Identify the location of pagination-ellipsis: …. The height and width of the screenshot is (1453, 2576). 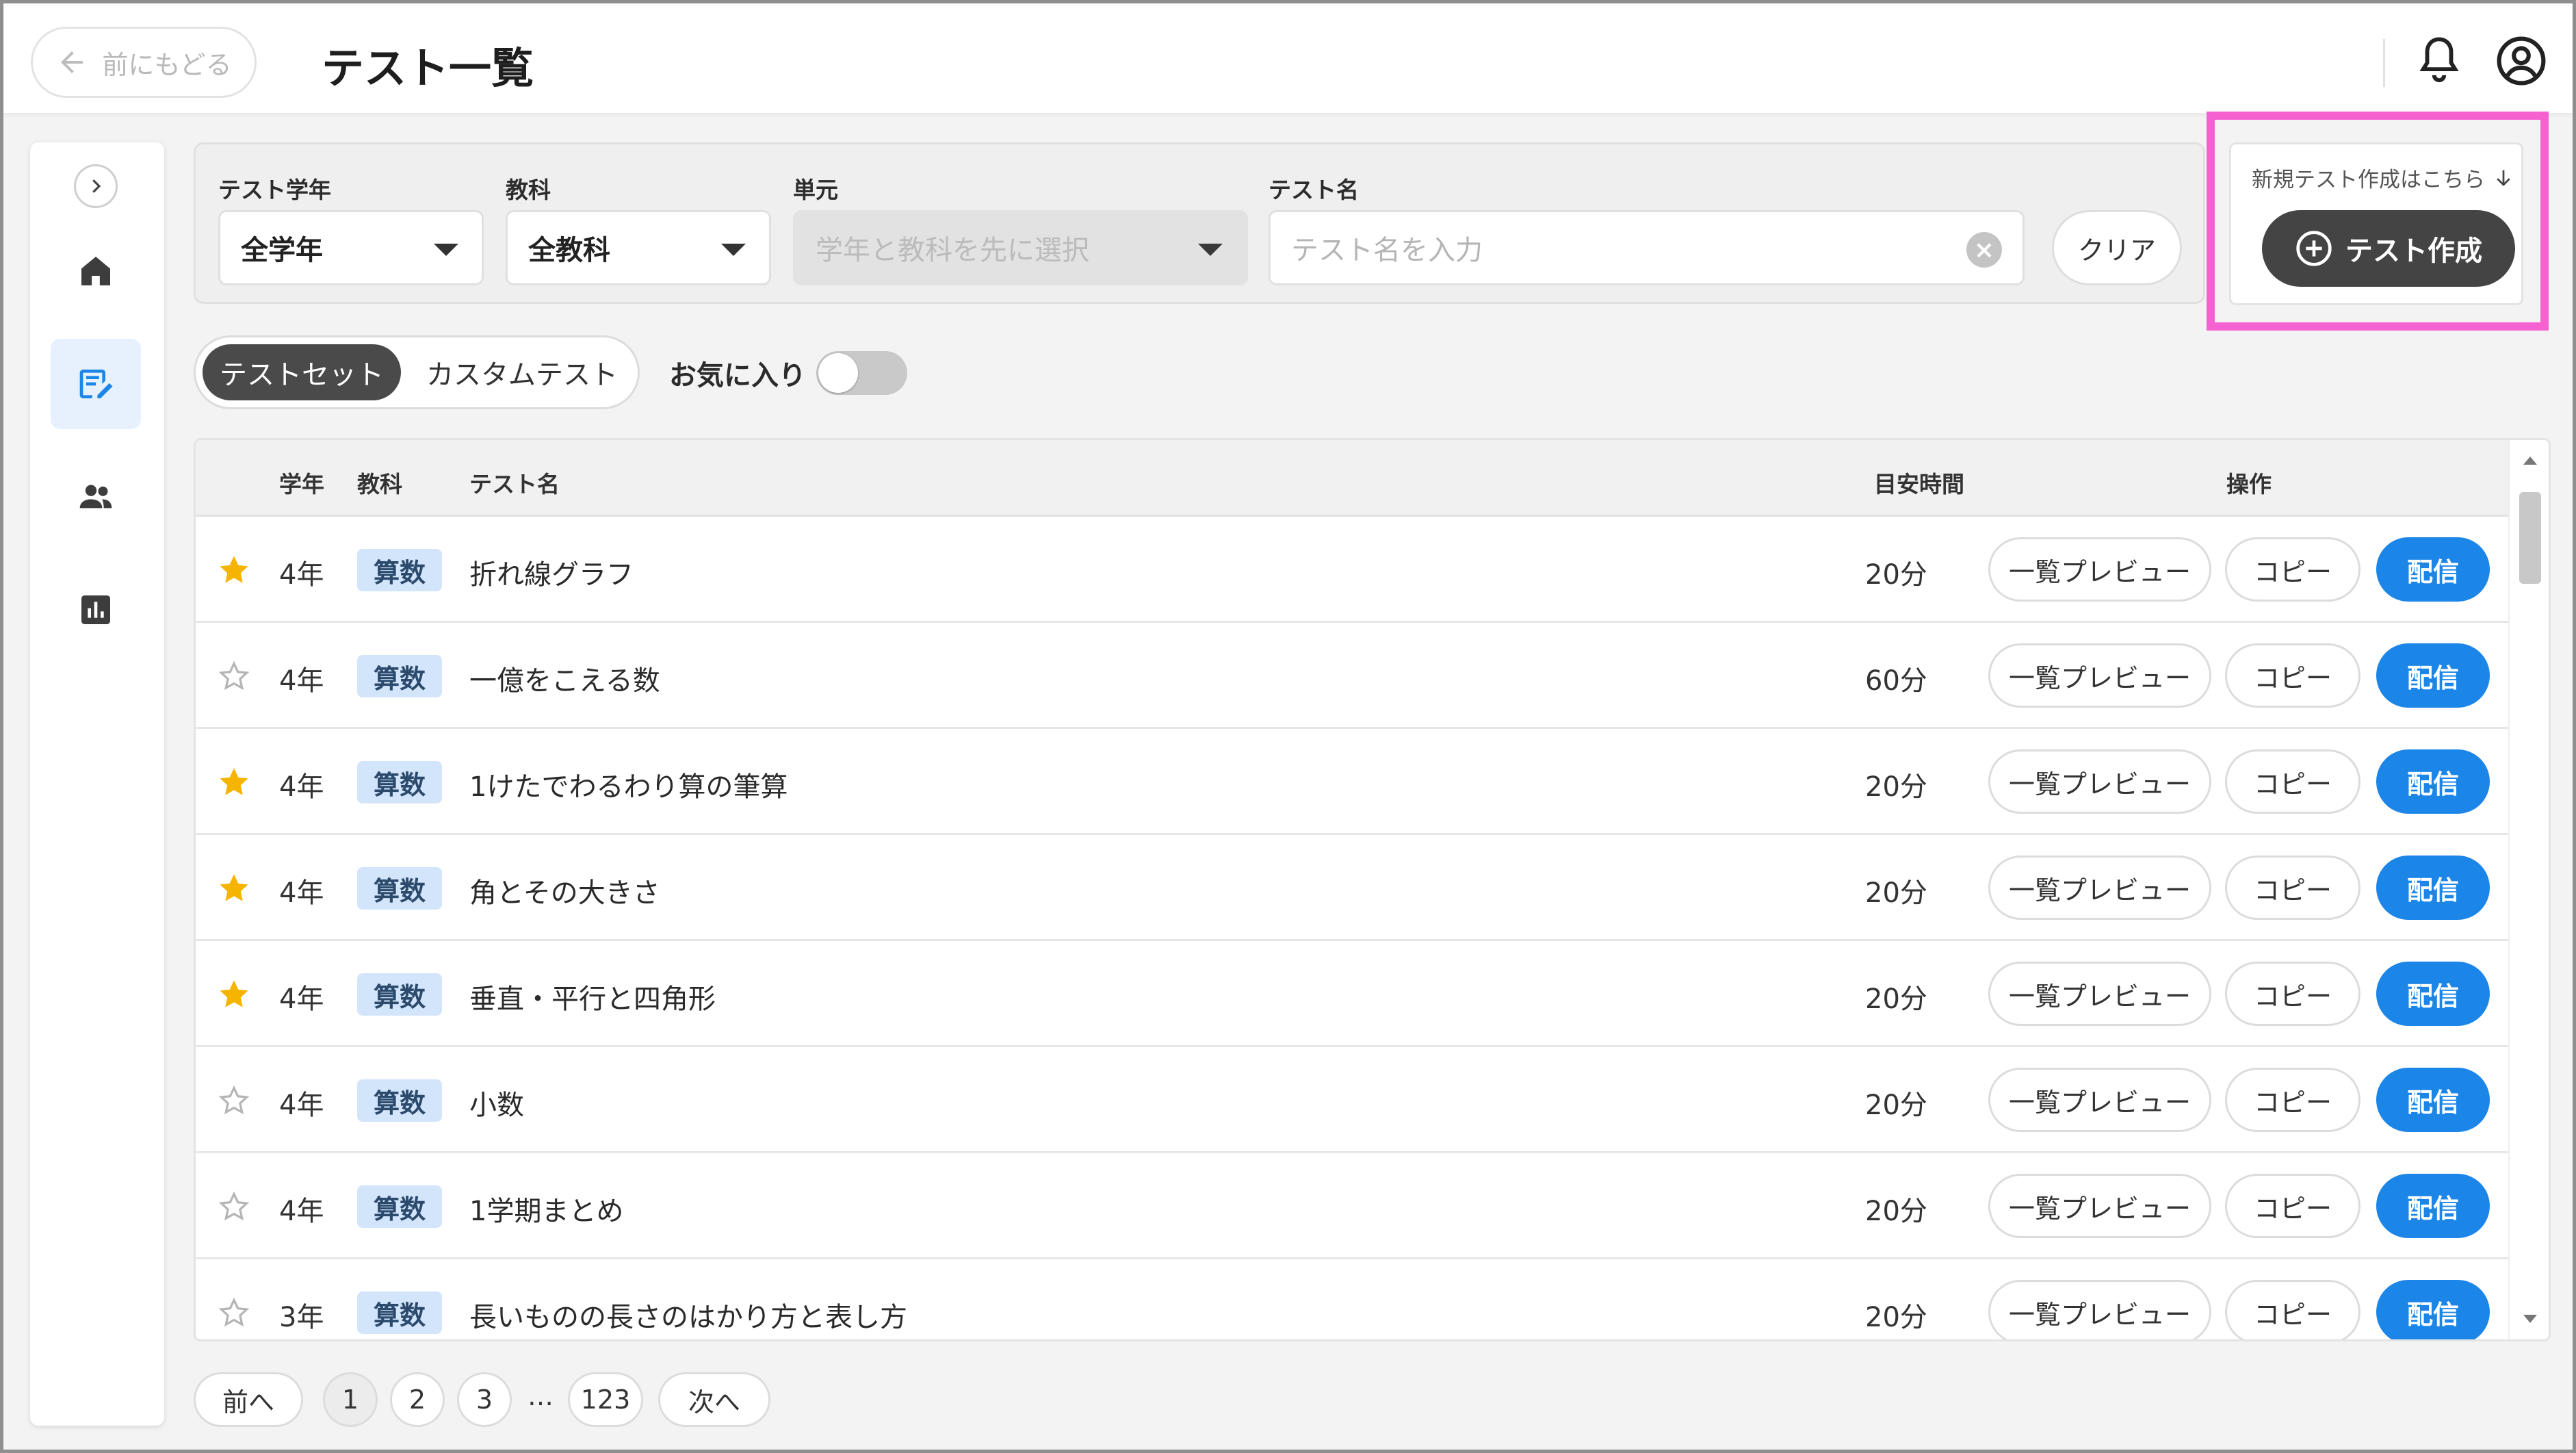
(541, 1396).